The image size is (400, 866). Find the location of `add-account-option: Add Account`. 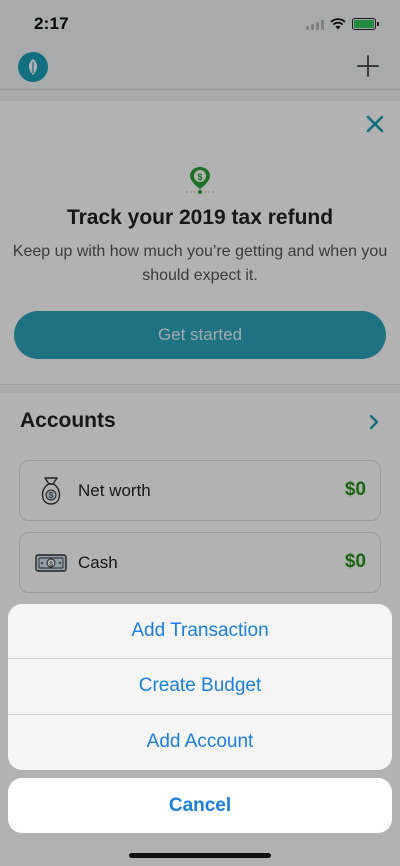

add-account-option: Add Account is located at coordinates (200, 742).